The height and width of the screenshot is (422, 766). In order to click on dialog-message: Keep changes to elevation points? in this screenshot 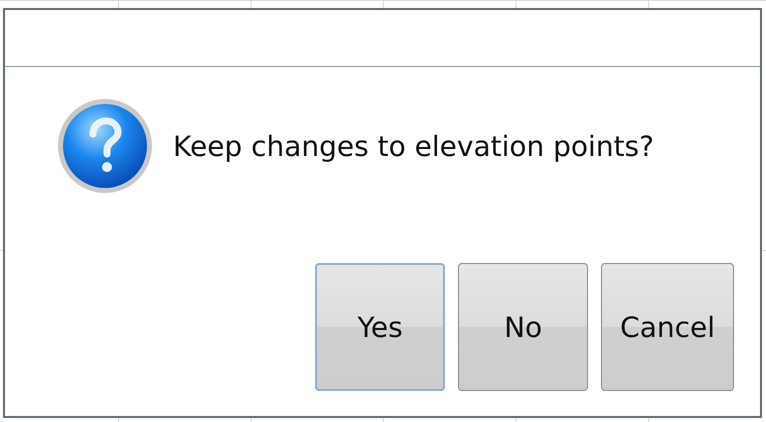, I will do `click(413, 146)`.